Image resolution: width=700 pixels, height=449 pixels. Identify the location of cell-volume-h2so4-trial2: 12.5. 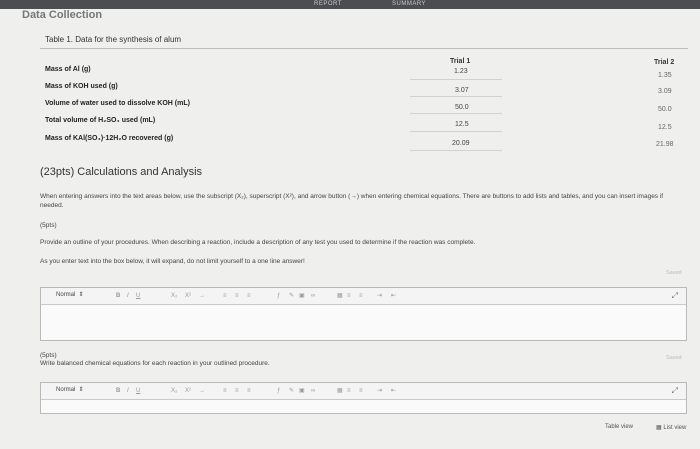
(665, 127).